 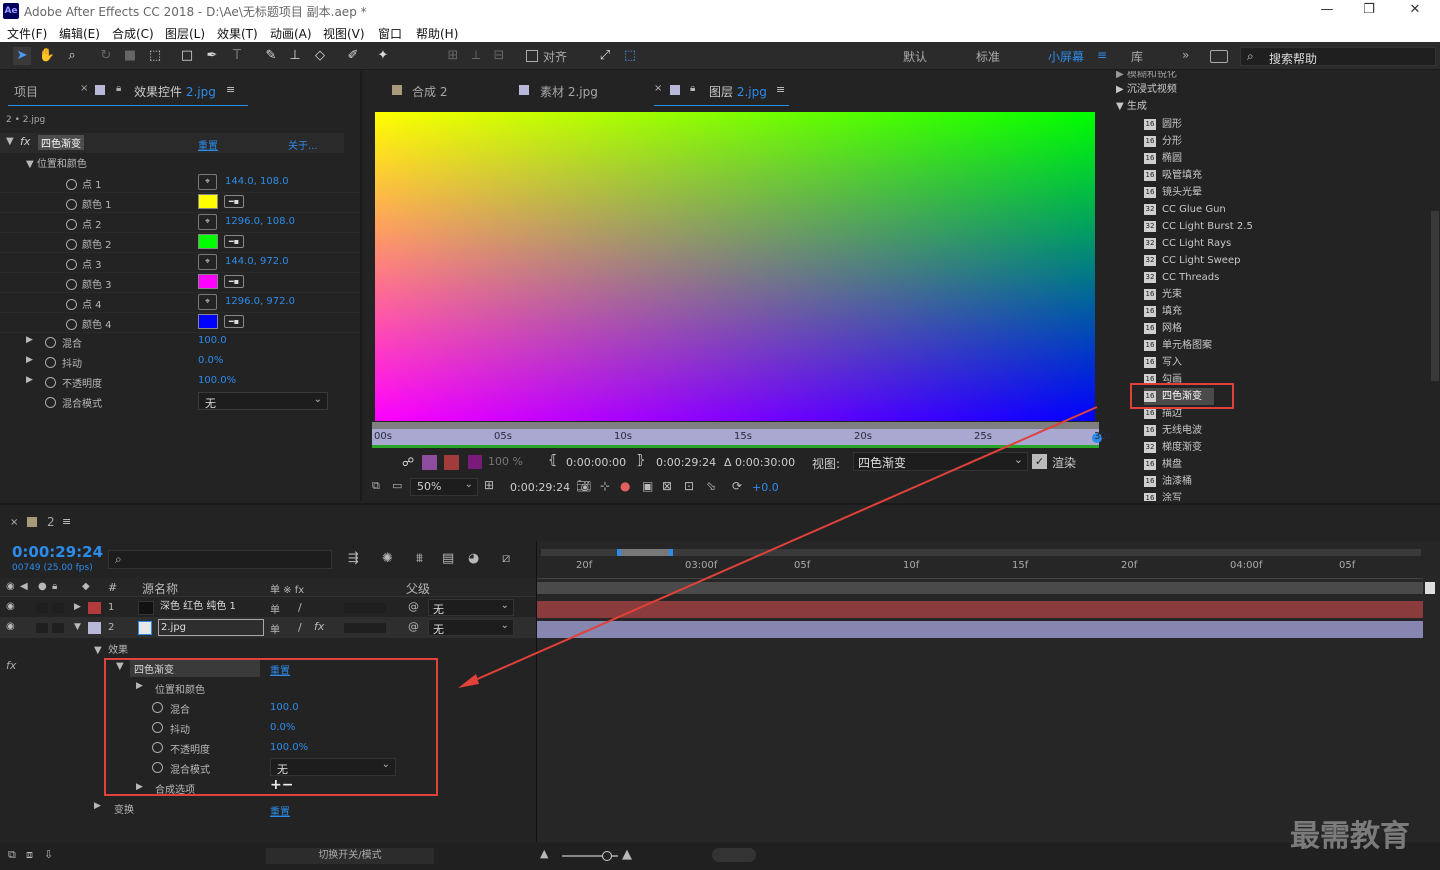 What do you see at coordinates (58, 628) in the screenshot?
I see `lock-box` at bounding box center [58, 628].